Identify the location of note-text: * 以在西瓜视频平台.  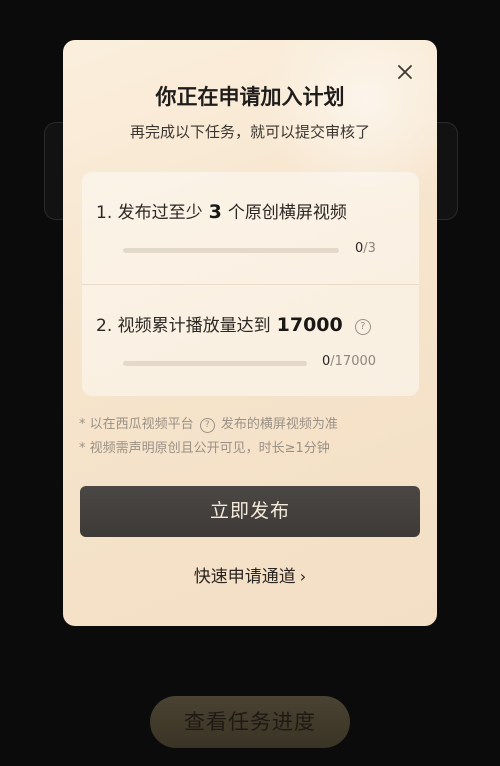
(136, 424).